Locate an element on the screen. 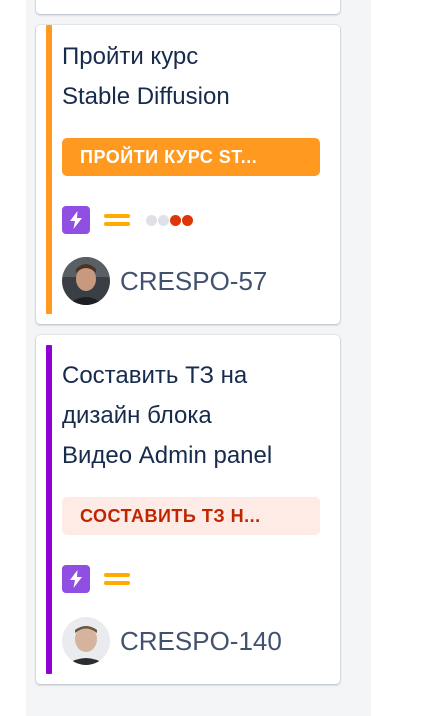  card-footer: CRESPO-57 is located at coordinates (164, 281).